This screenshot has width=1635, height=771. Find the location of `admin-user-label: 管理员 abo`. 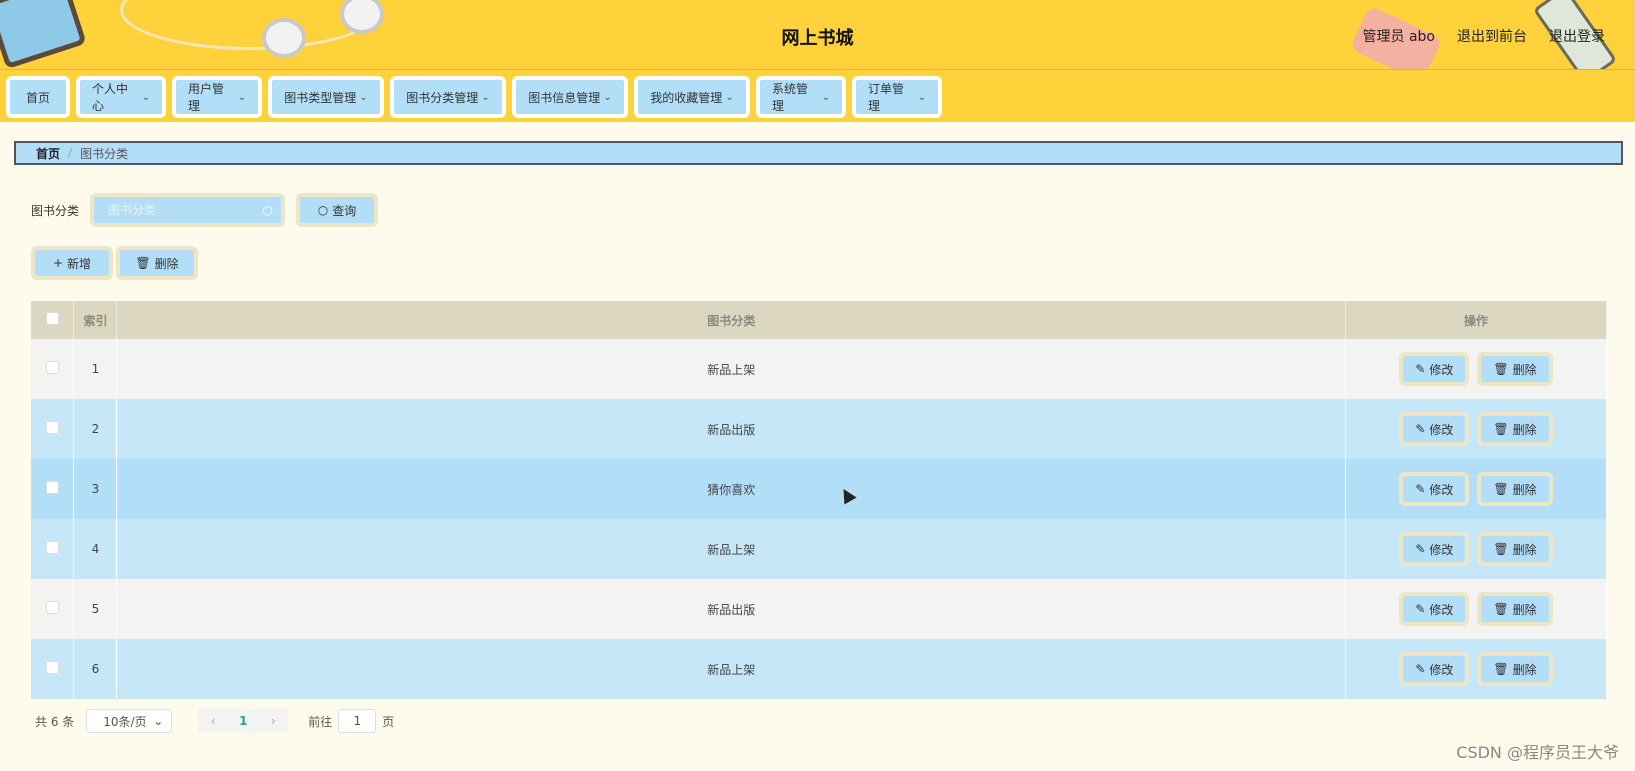

admin-user-label: 管理员 abo is located at coordinates (1398, 37).